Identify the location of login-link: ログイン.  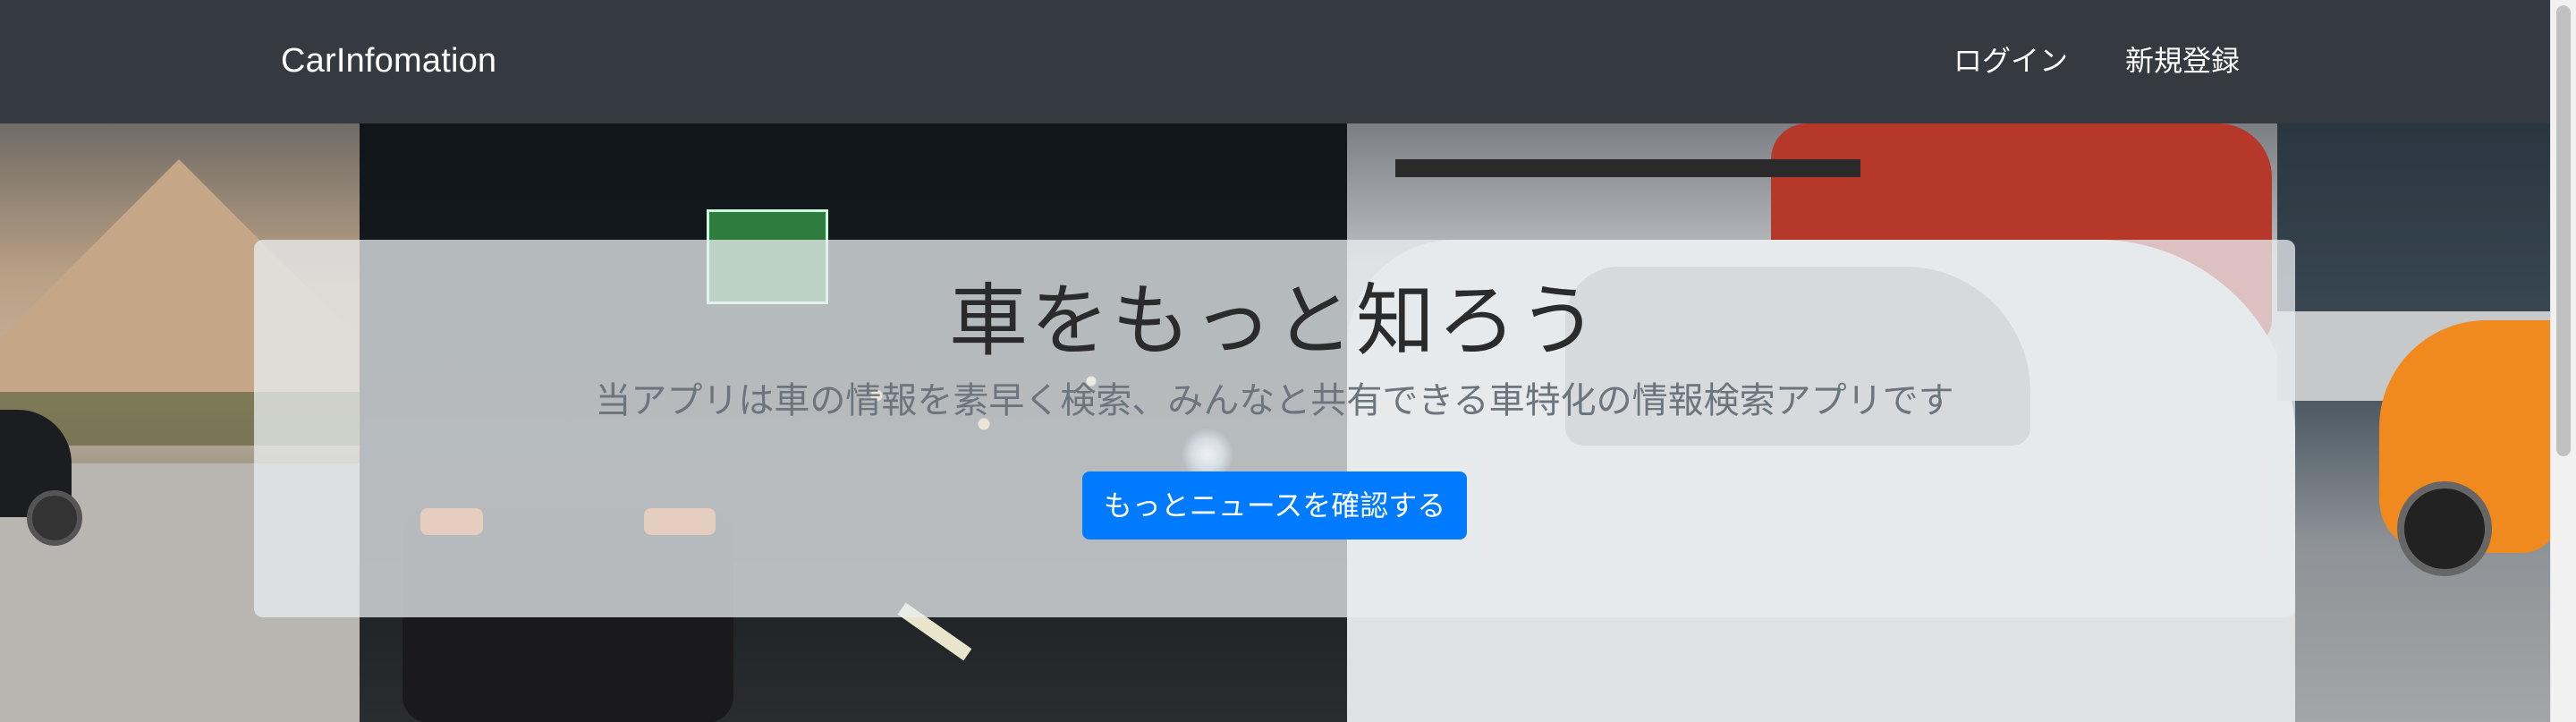
(2010, 60).